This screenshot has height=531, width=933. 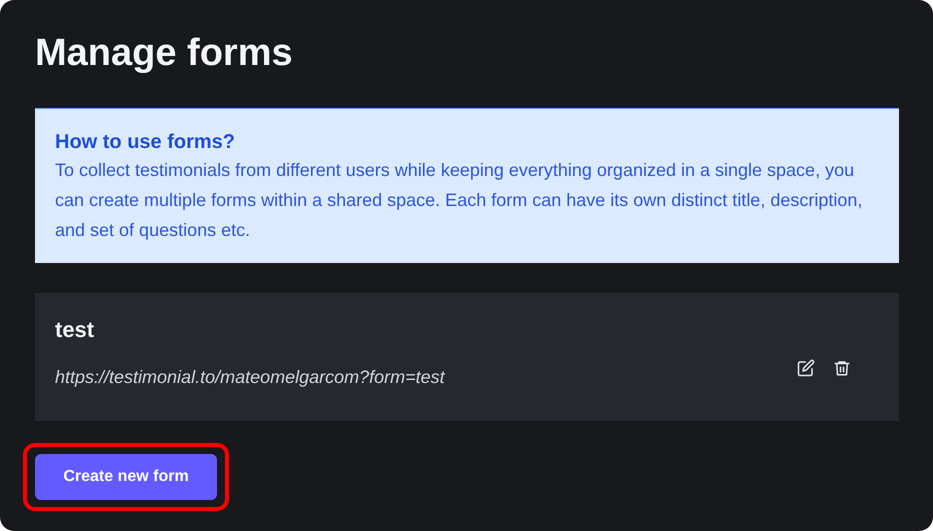 I want to click on create-form-button: Create new form, so click(x=126, y=477).